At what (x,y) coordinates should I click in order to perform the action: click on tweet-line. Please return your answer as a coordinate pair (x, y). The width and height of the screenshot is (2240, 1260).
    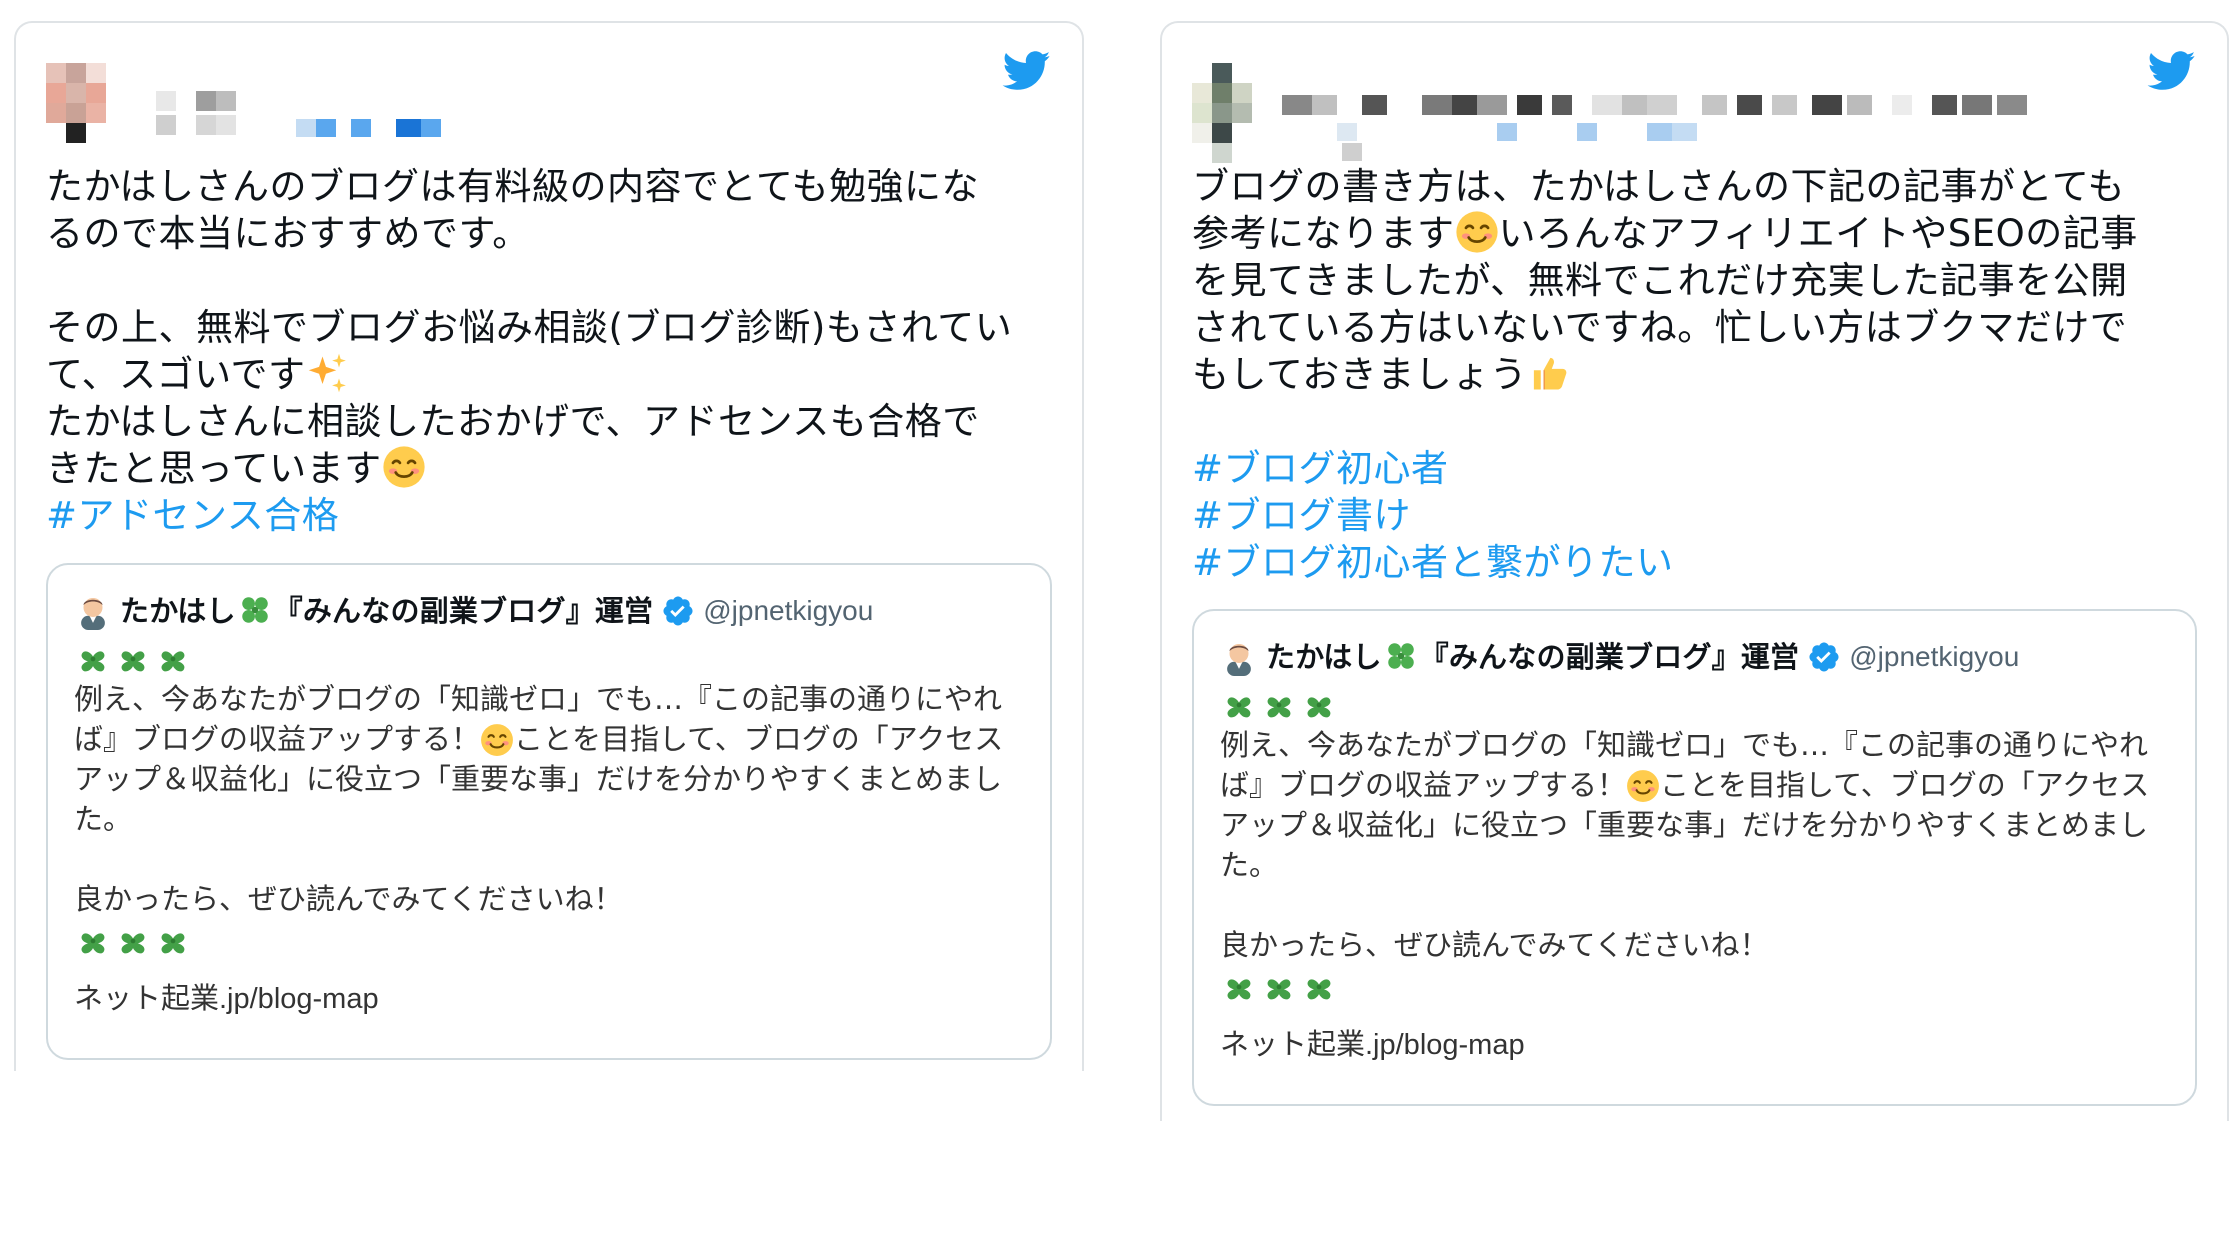
    Looking at the image, I should click on (549, 280).